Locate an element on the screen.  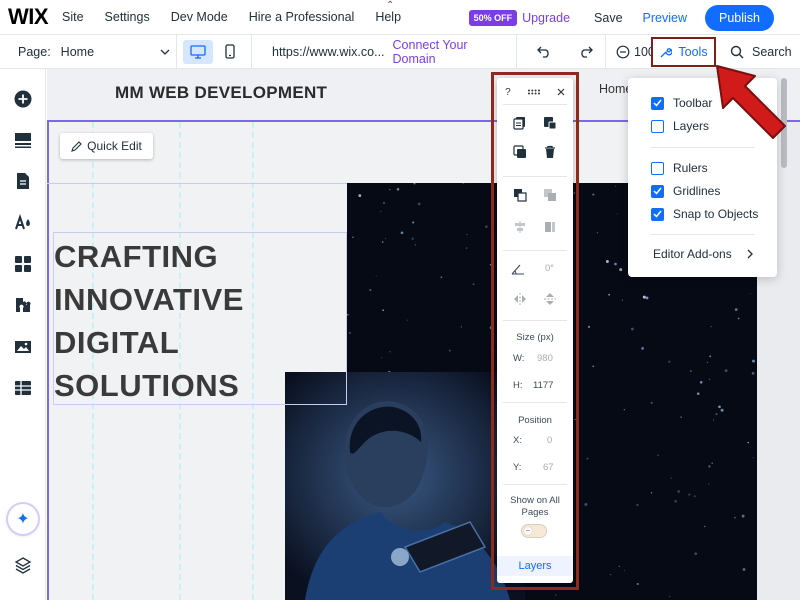
gridlines-label: Gridlines is located at coordinates (697, 191).